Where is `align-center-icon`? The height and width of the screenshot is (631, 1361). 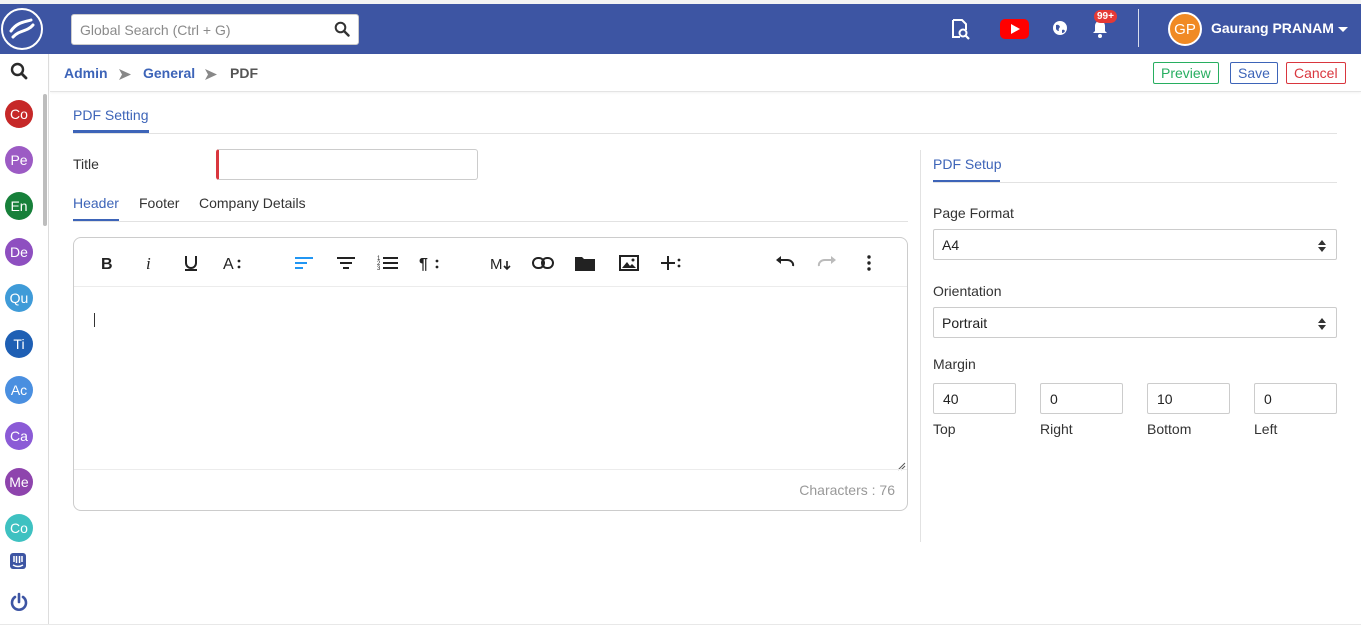 align-center-icon is located at coordinates (346, 263).